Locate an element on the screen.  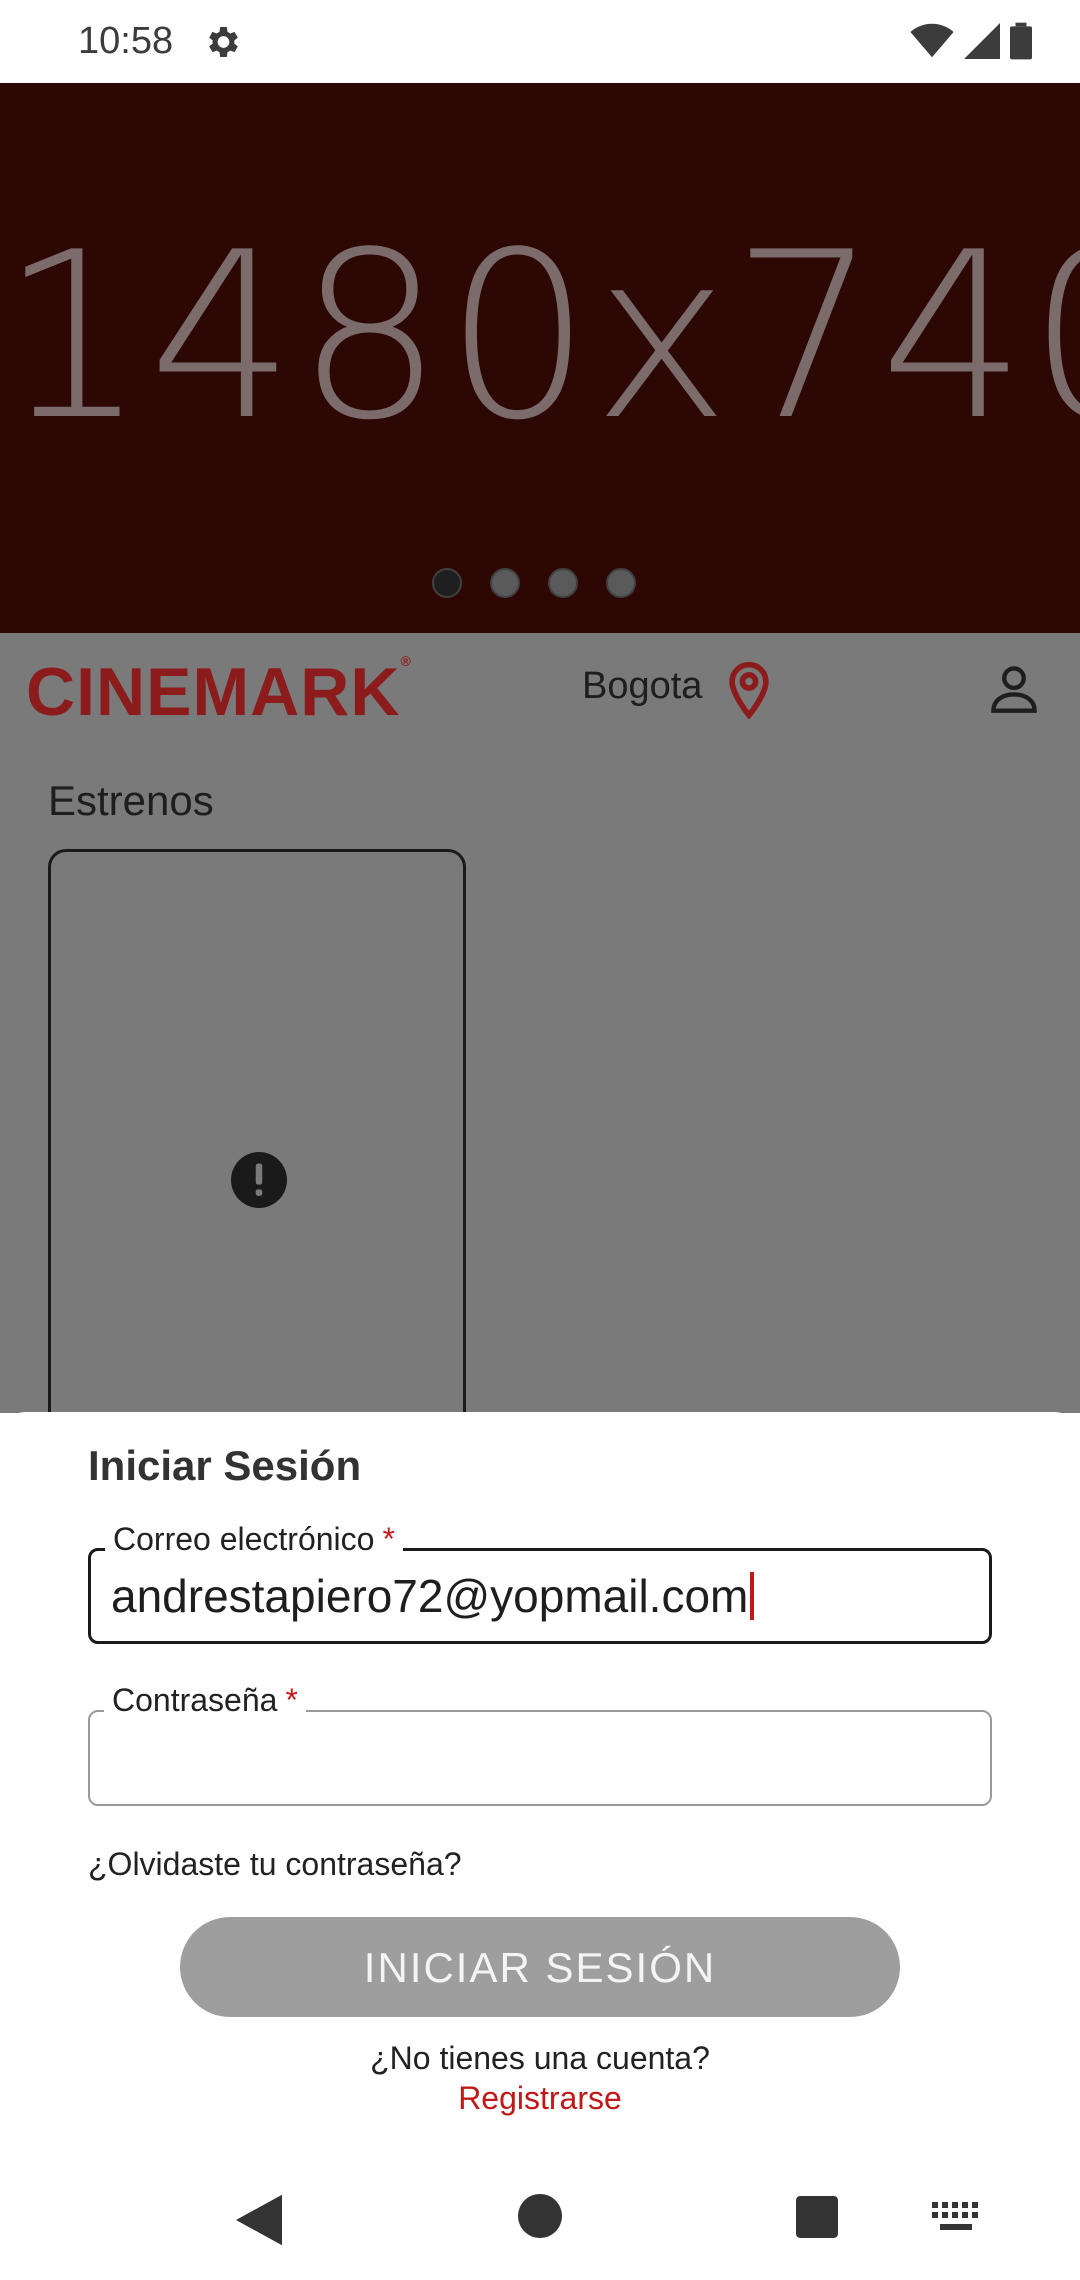
cinemark-logo: CINEMARK® is located at coordinates (219, 692).